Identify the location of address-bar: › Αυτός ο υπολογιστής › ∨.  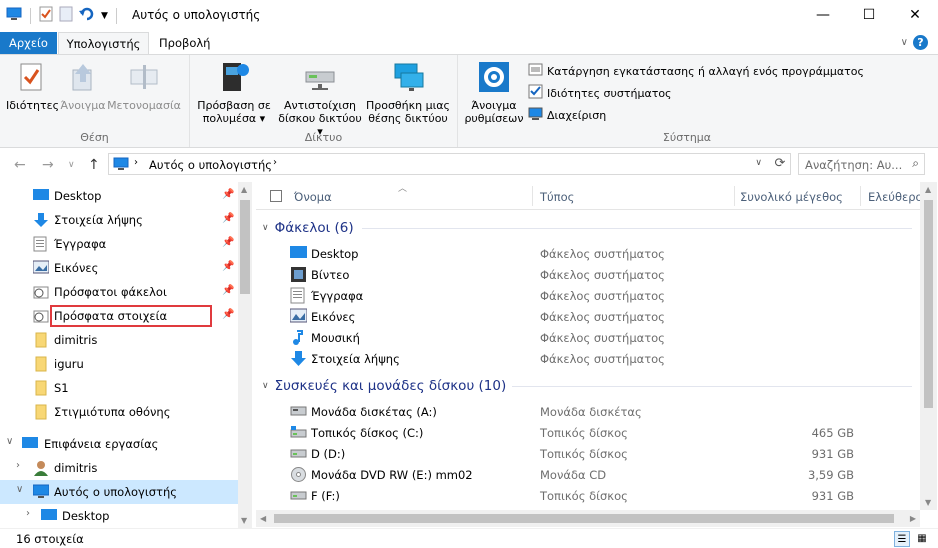
(449, 164).